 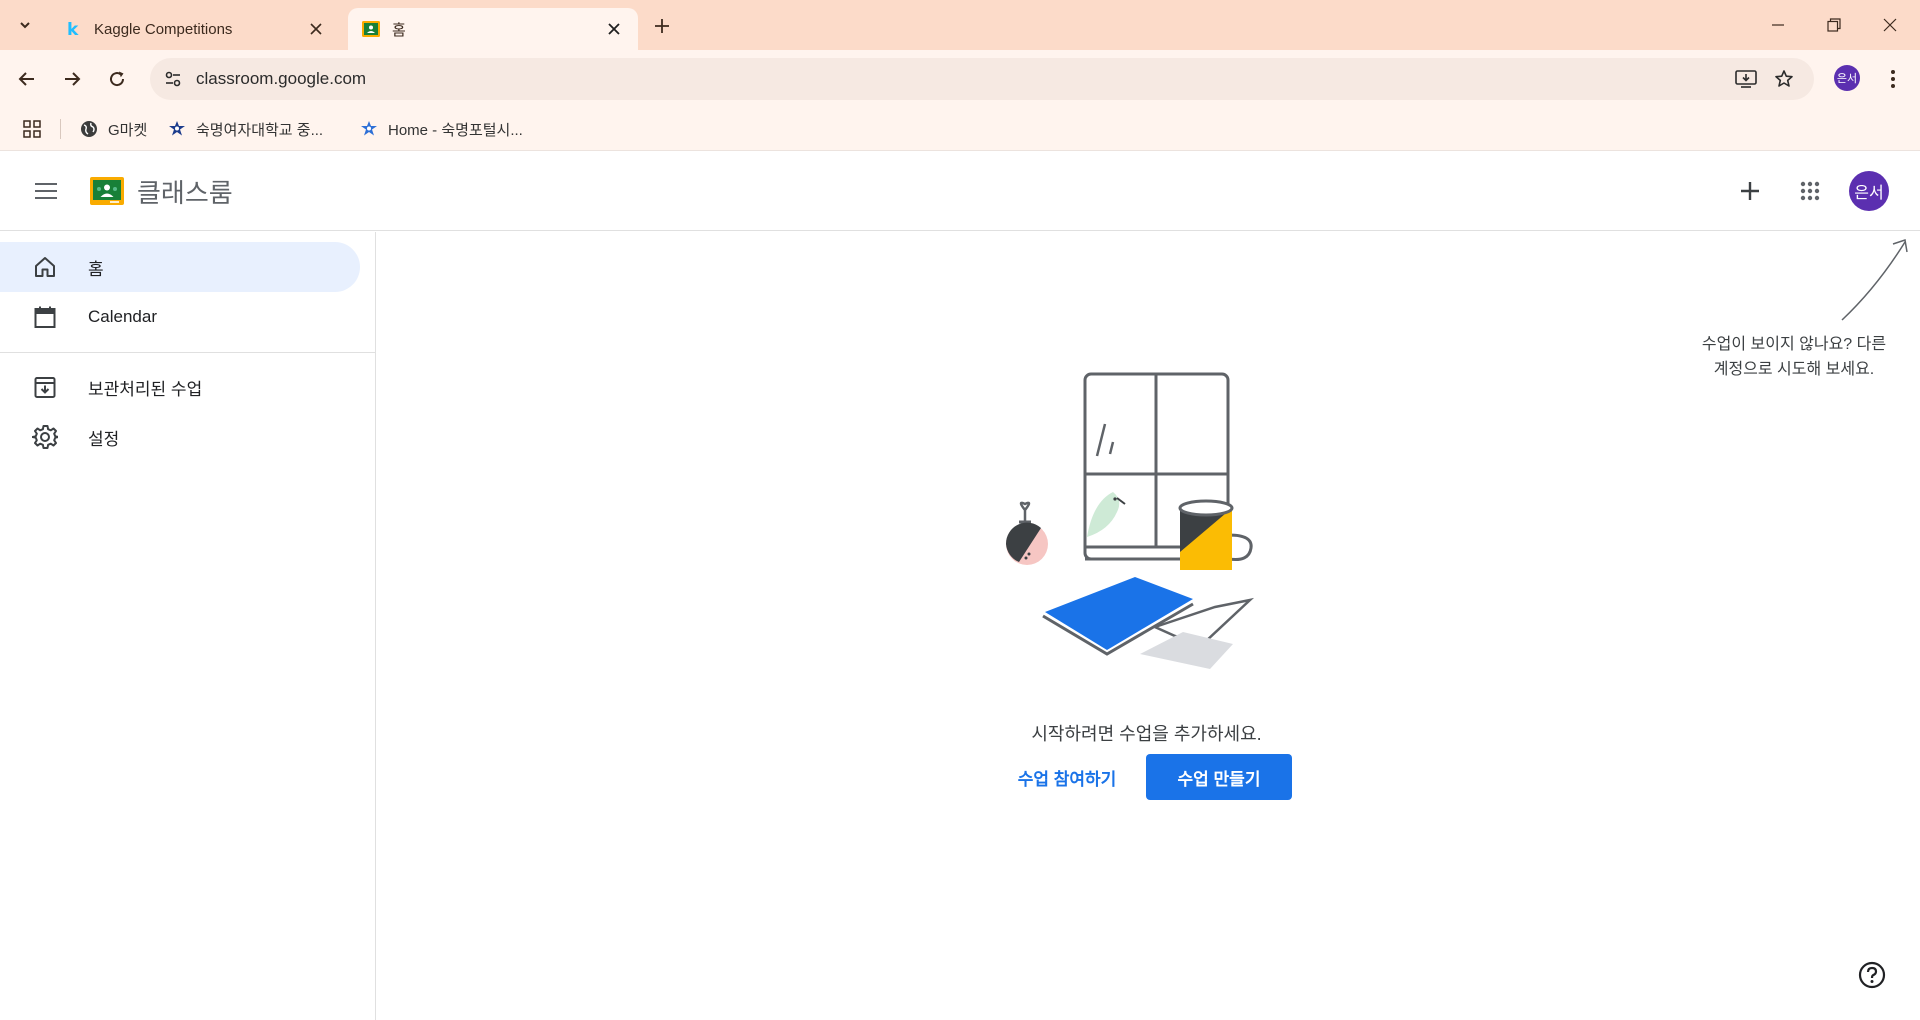 What do you see at coordinates (1794, 344) in the screenshot?
I see `hint-line: 수업이 보이지 않나요? 다른` at bounding box center [1794, 344].